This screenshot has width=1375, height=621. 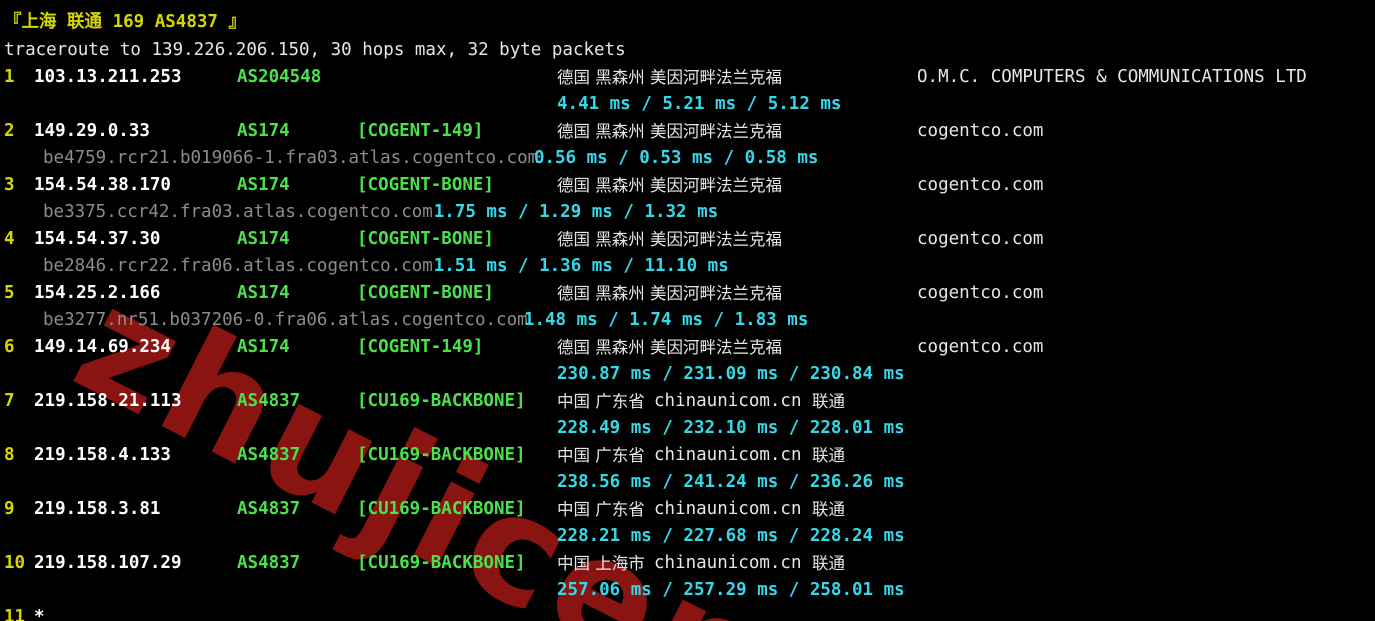 I want to click on hop-latency: 1.48 ms / 1.74 ms / 1.83 ms, so click(x=666, y=320).